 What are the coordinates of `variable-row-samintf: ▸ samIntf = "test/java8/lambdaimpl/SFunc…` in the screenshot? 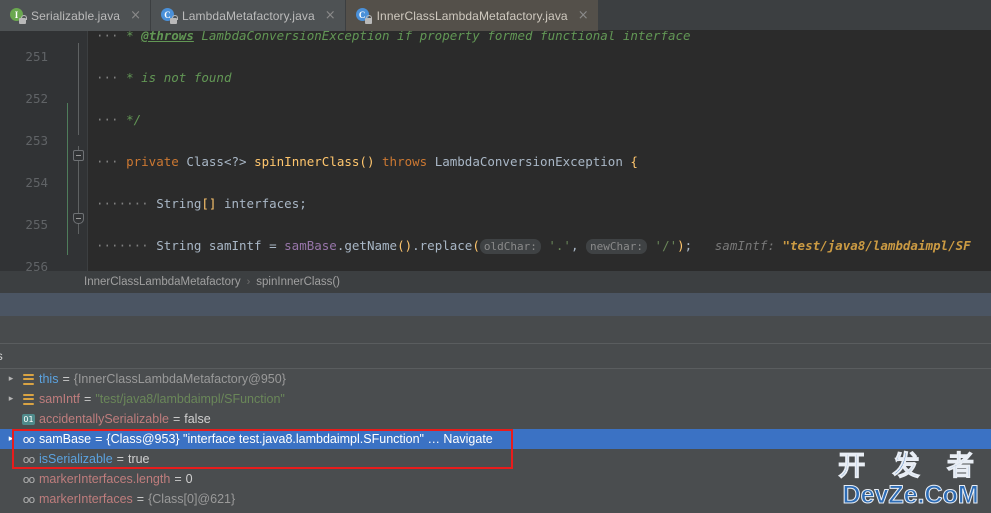 It's located at (495, 399).